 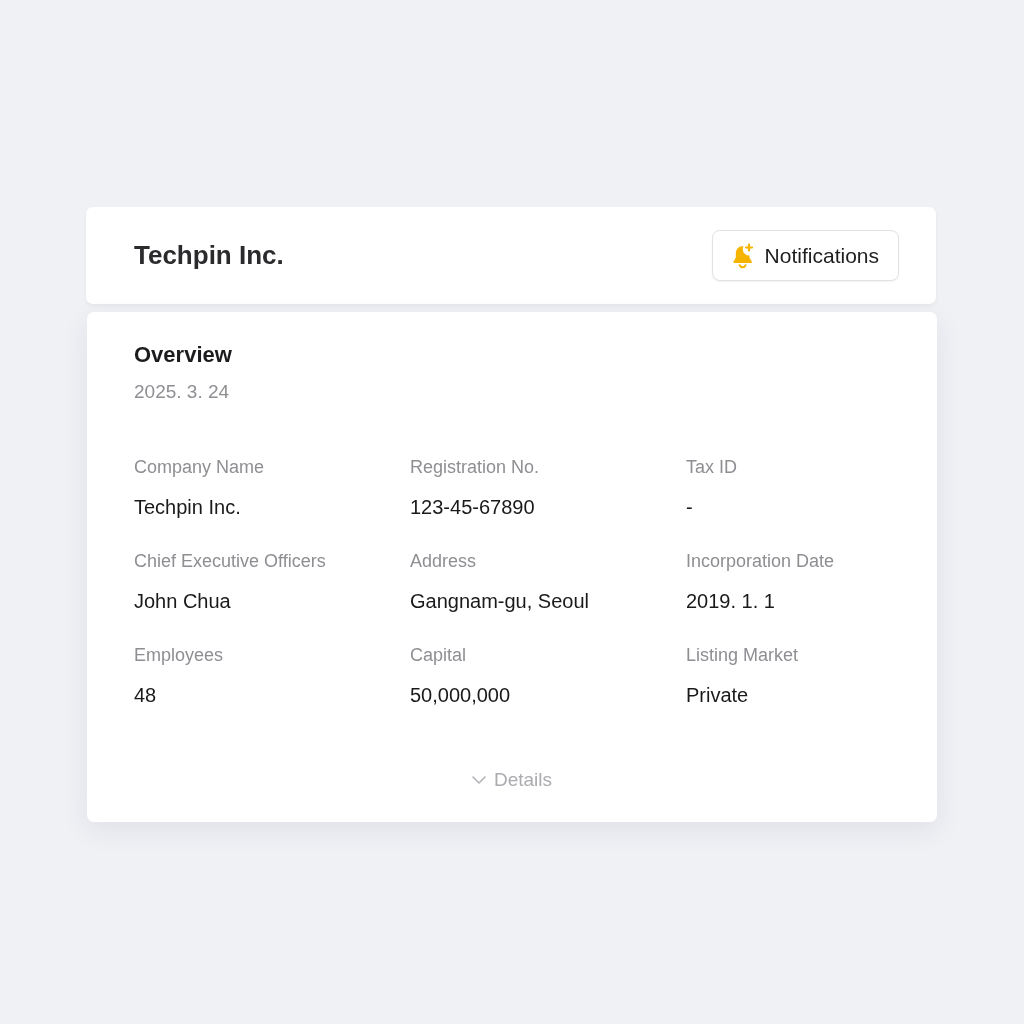 I want to click on field-label: Company Name, so click(x=199, y=467).